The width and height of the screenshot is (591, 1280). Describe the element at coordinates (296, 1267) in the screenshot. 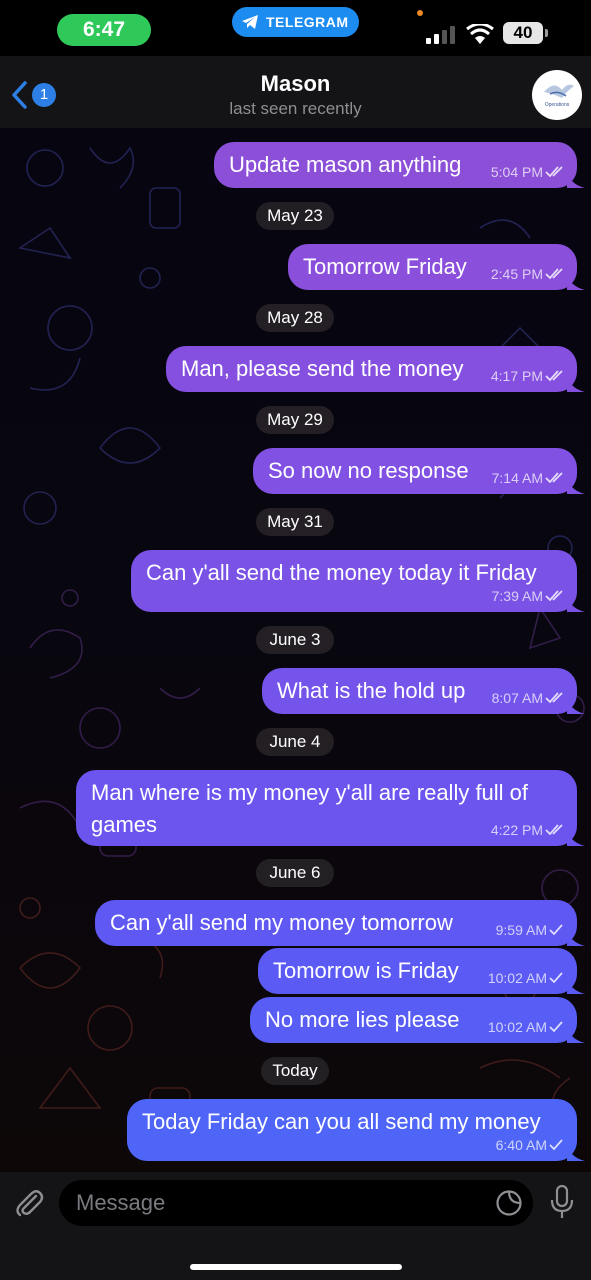

I see `home-indicator` at that location.